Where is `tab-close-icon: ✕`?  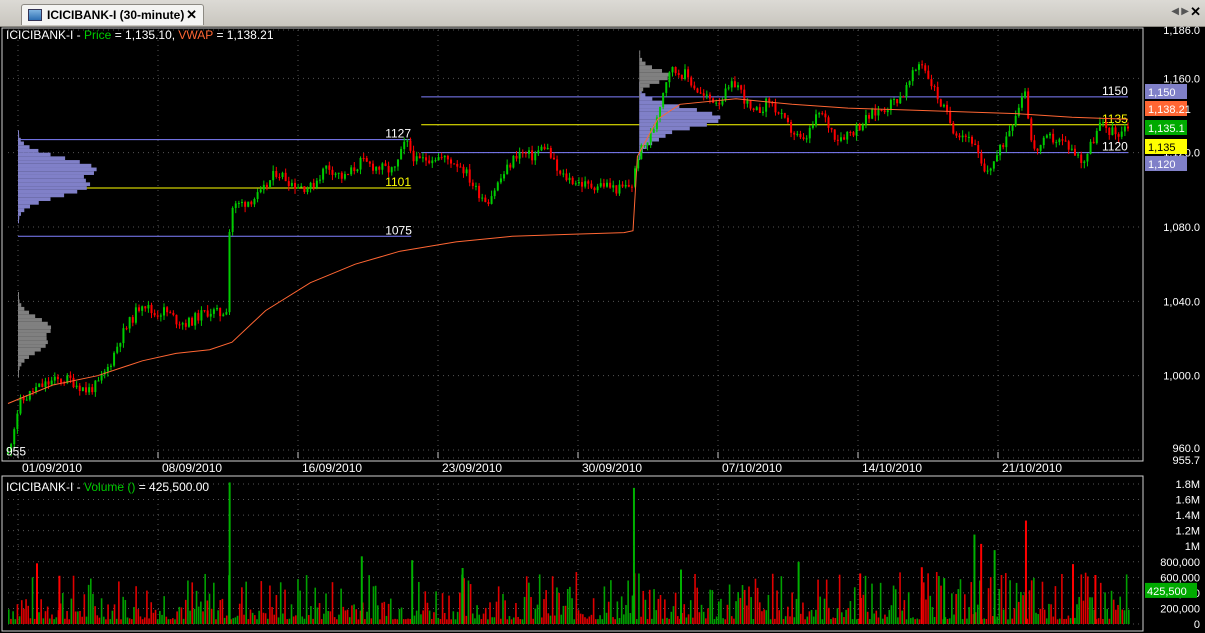
tab-close-icon: ✕ is located at coordinates (191, 15).